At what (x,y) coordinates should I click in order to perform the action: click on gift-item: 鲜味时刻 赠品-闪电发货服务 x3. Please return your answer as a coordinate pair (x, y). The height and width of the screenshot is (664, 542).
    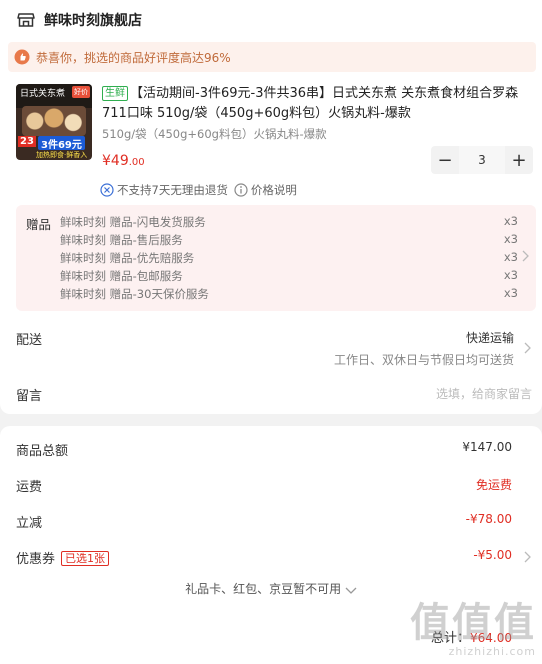
    Looking at the image, I should click on (289, 222).